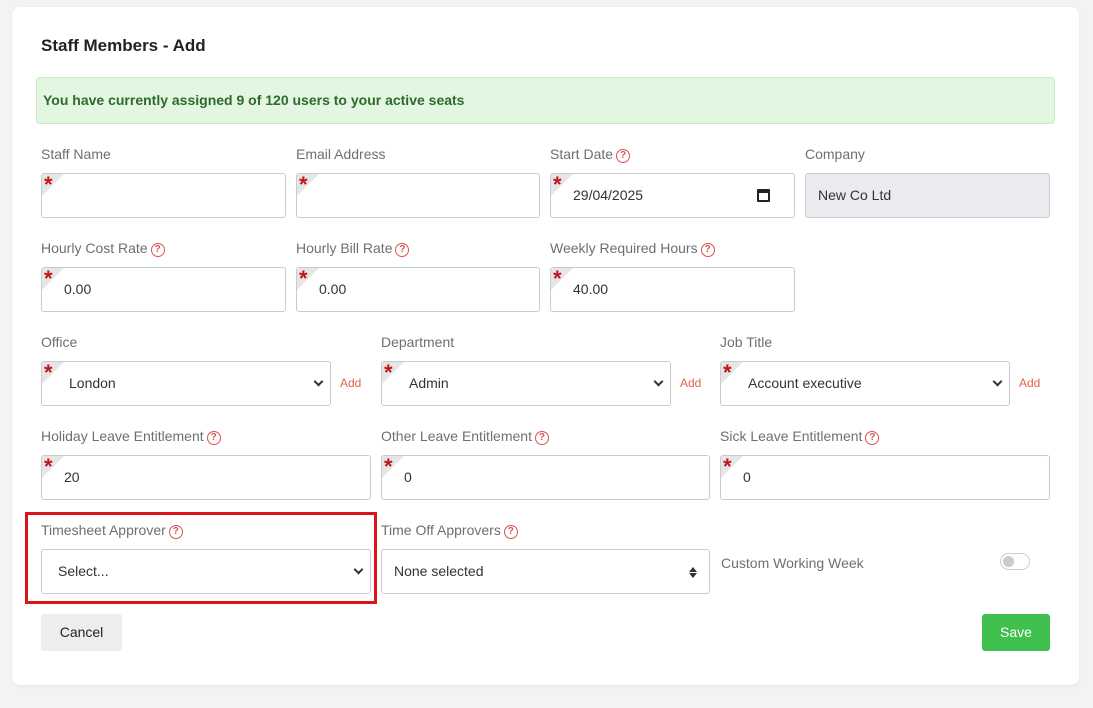 This screenshot has height=708, width=1093. What do you see at coordinates (341, 154) in the screenshot?
I see `email-label: Email Address` at bounding box center [341, 154].